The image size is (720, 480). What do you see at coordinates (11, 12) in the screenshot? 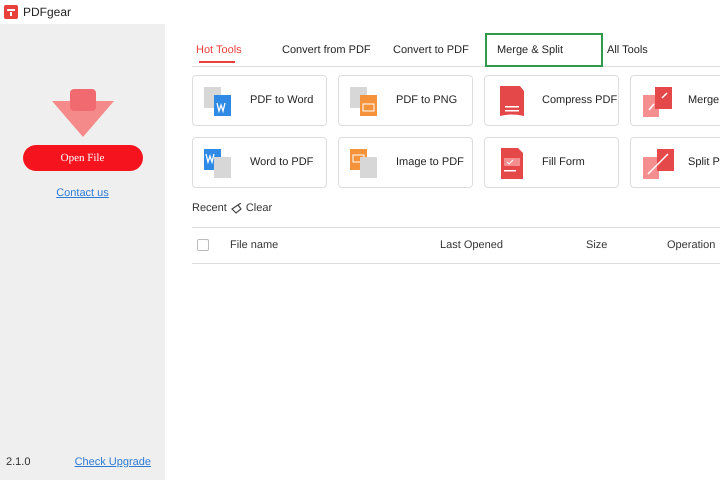
I see `app-logo-icon` at bounding box center [11, 12].